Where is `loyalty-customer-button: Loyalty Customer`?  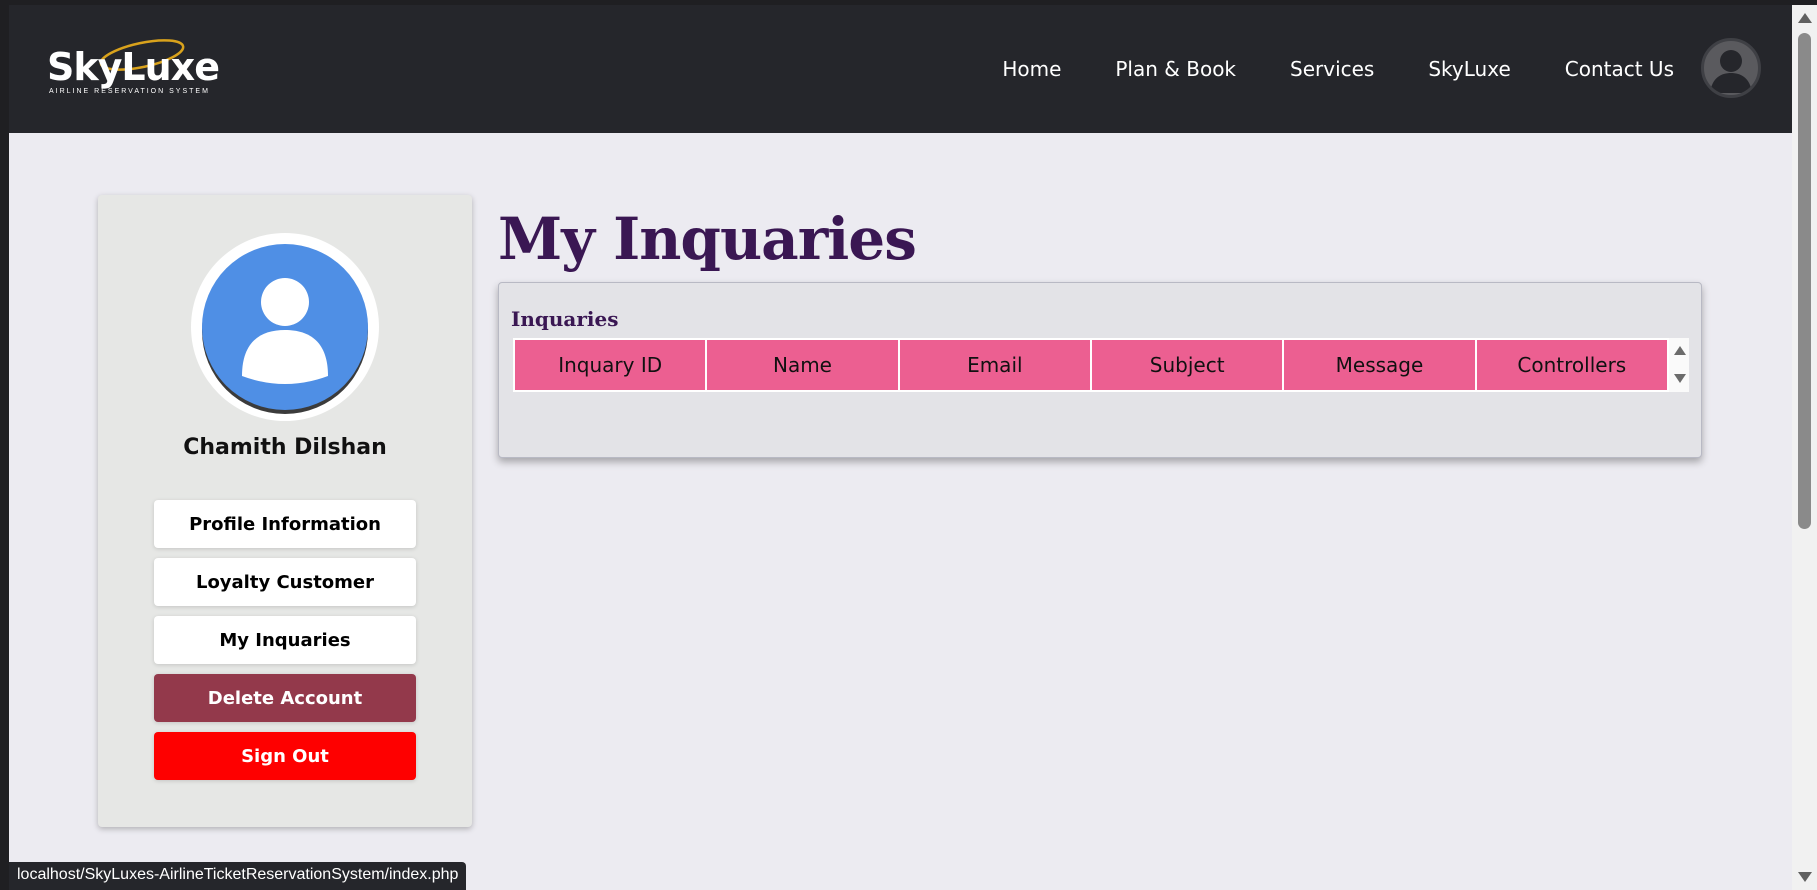
loyalty-customer-button: Loyalty Customer is located at coordinates (285, 582).